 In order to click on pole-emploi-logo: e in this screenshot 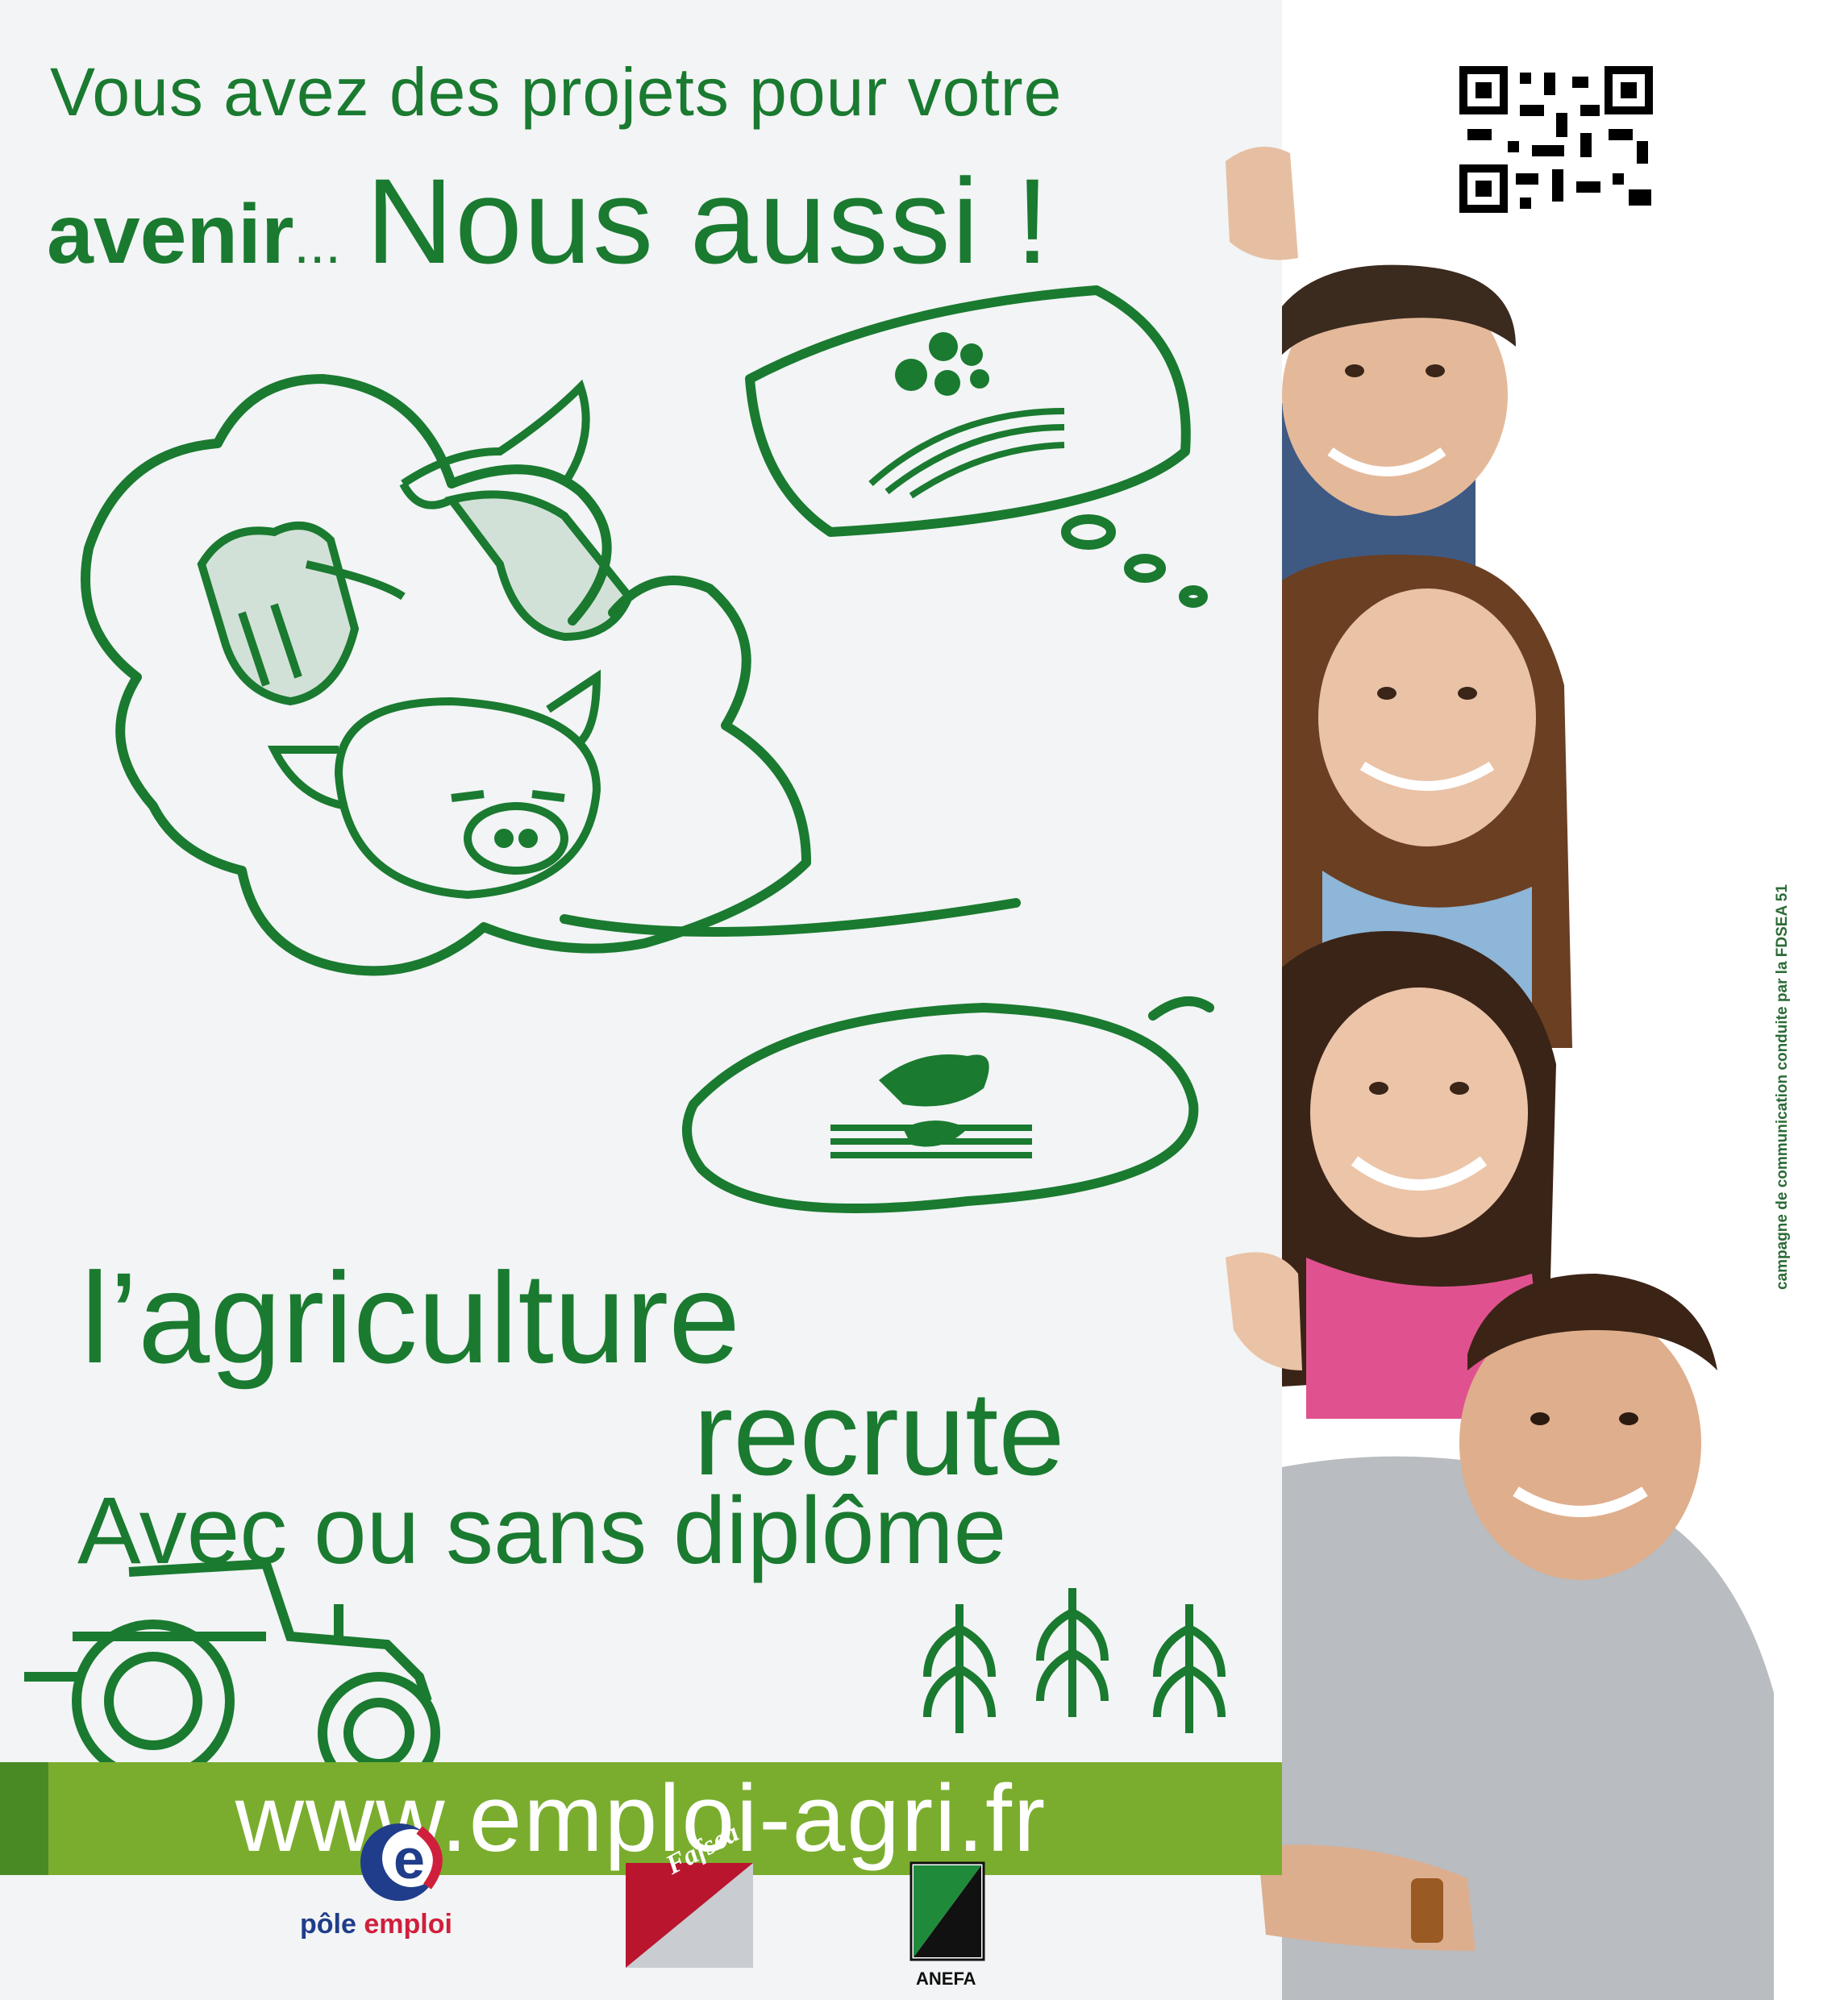, I will do `click(401, 1862)`.